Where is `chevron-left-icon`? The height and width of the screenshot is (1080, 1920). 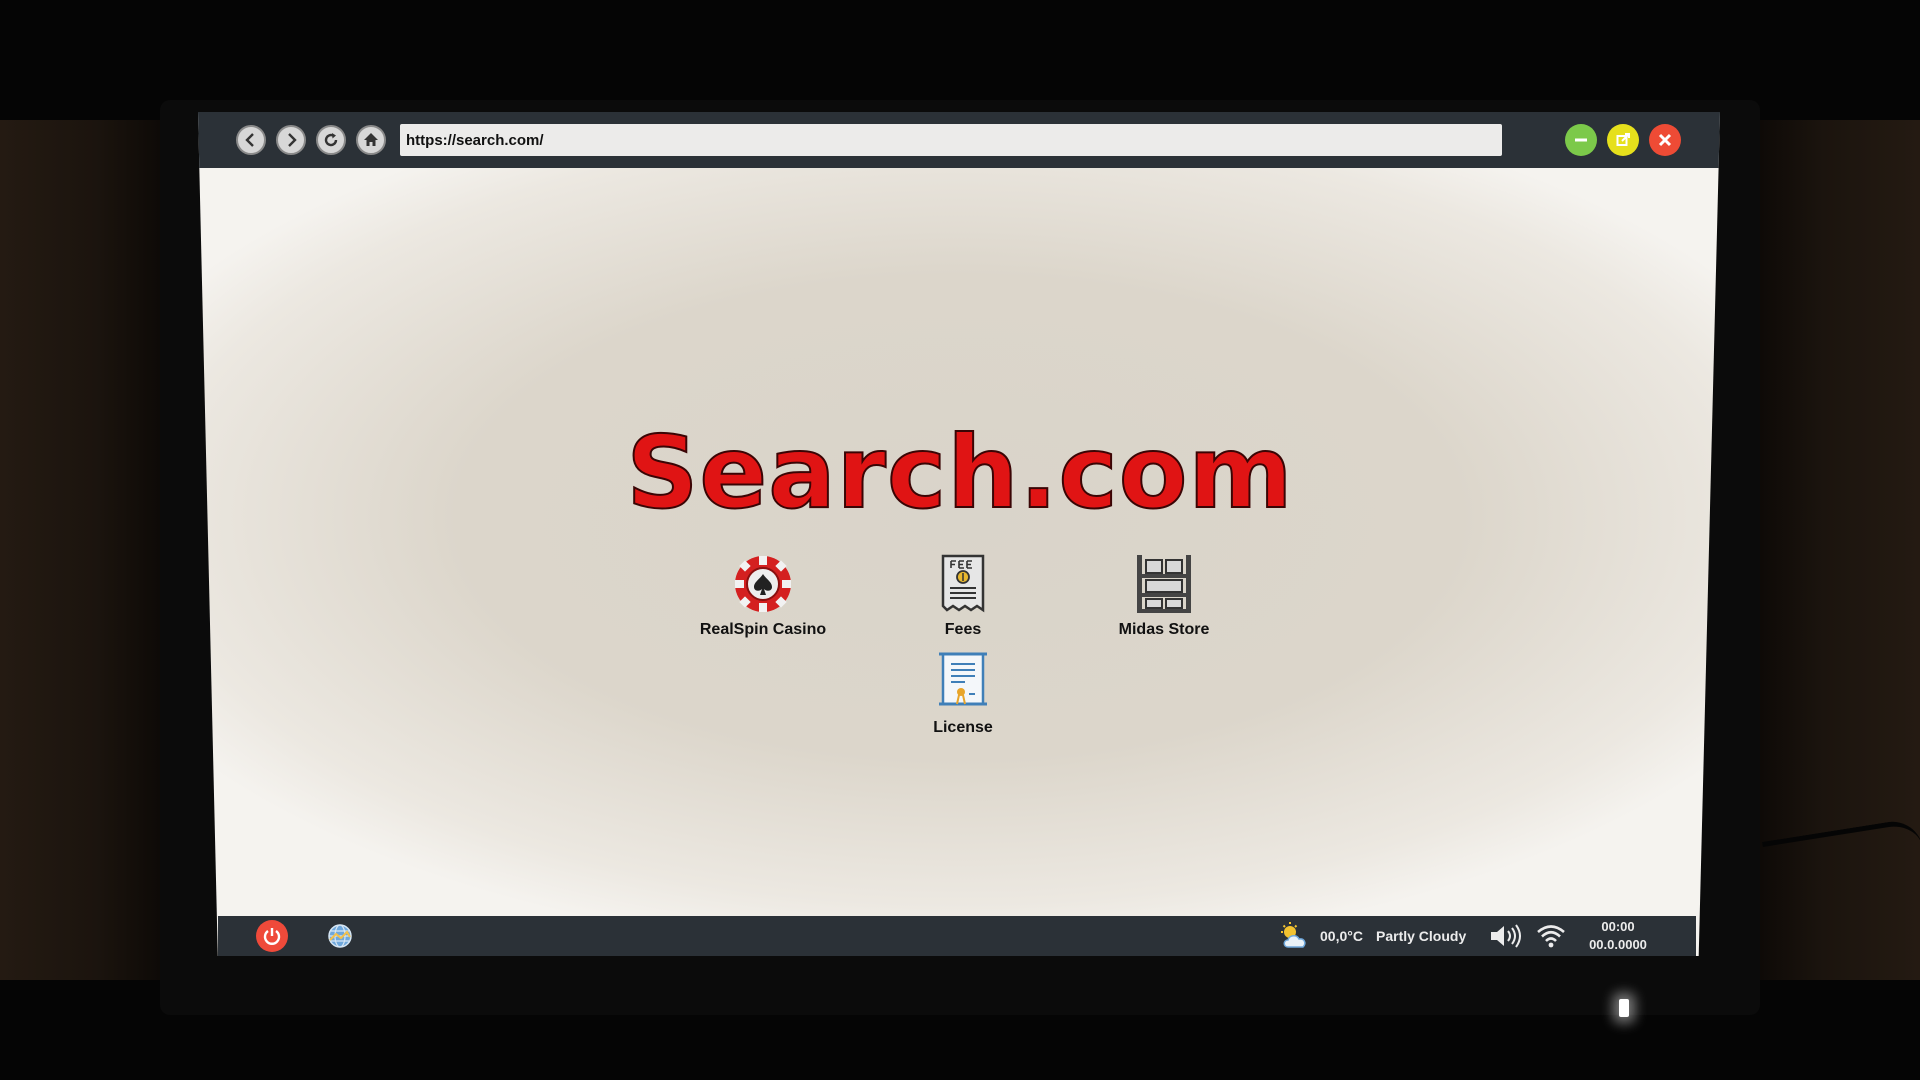 chevron-left-icon is located at coordinates (249, 140).